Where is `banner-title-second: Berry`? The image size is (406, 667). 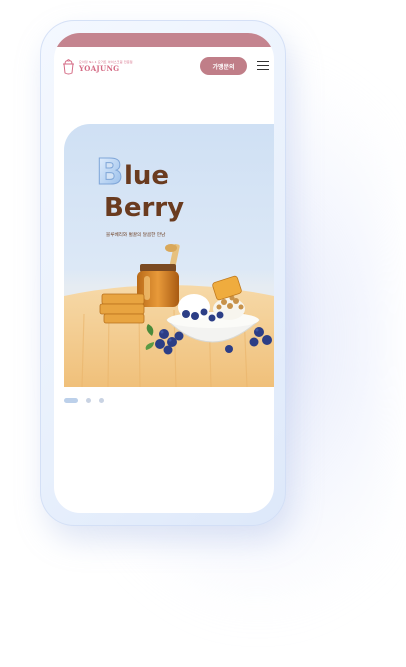 banner-title-second: Berry is located at coordinates (144, 208).